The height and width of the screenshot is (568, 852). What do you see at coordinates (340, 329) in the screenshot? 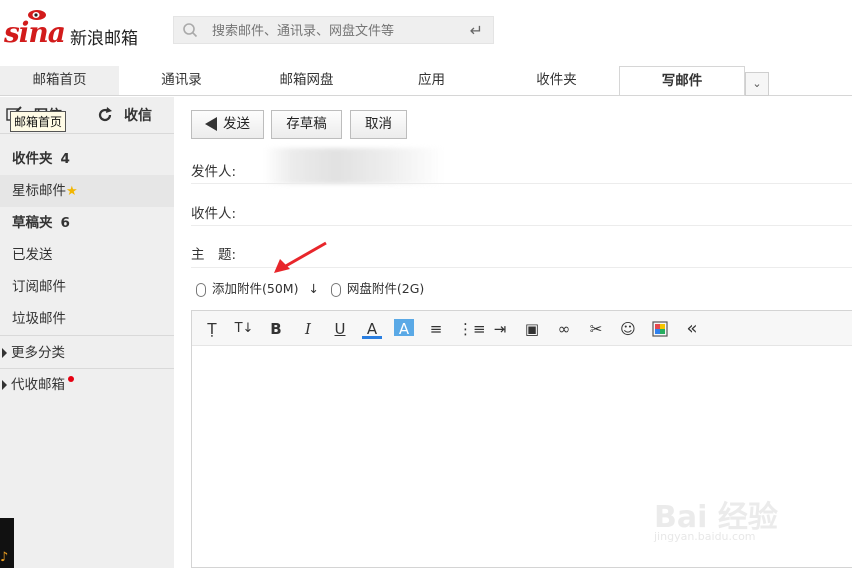
I see `underline-icon: U` at bounding box center [340, 329].